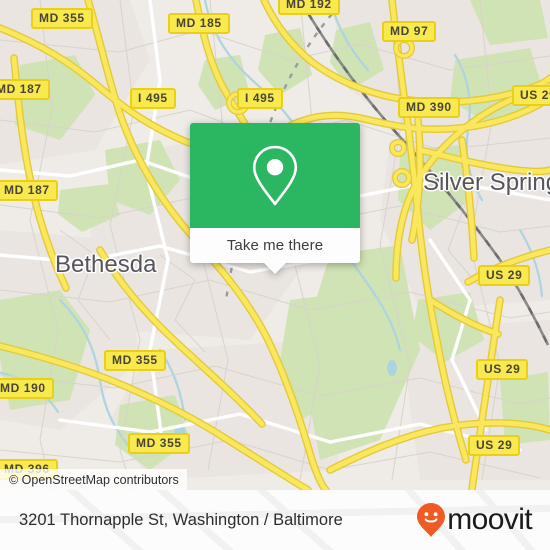 The width and height of the screenshot is (550, 550). I want to click on location-popup: Take me there, so click(275, 198).